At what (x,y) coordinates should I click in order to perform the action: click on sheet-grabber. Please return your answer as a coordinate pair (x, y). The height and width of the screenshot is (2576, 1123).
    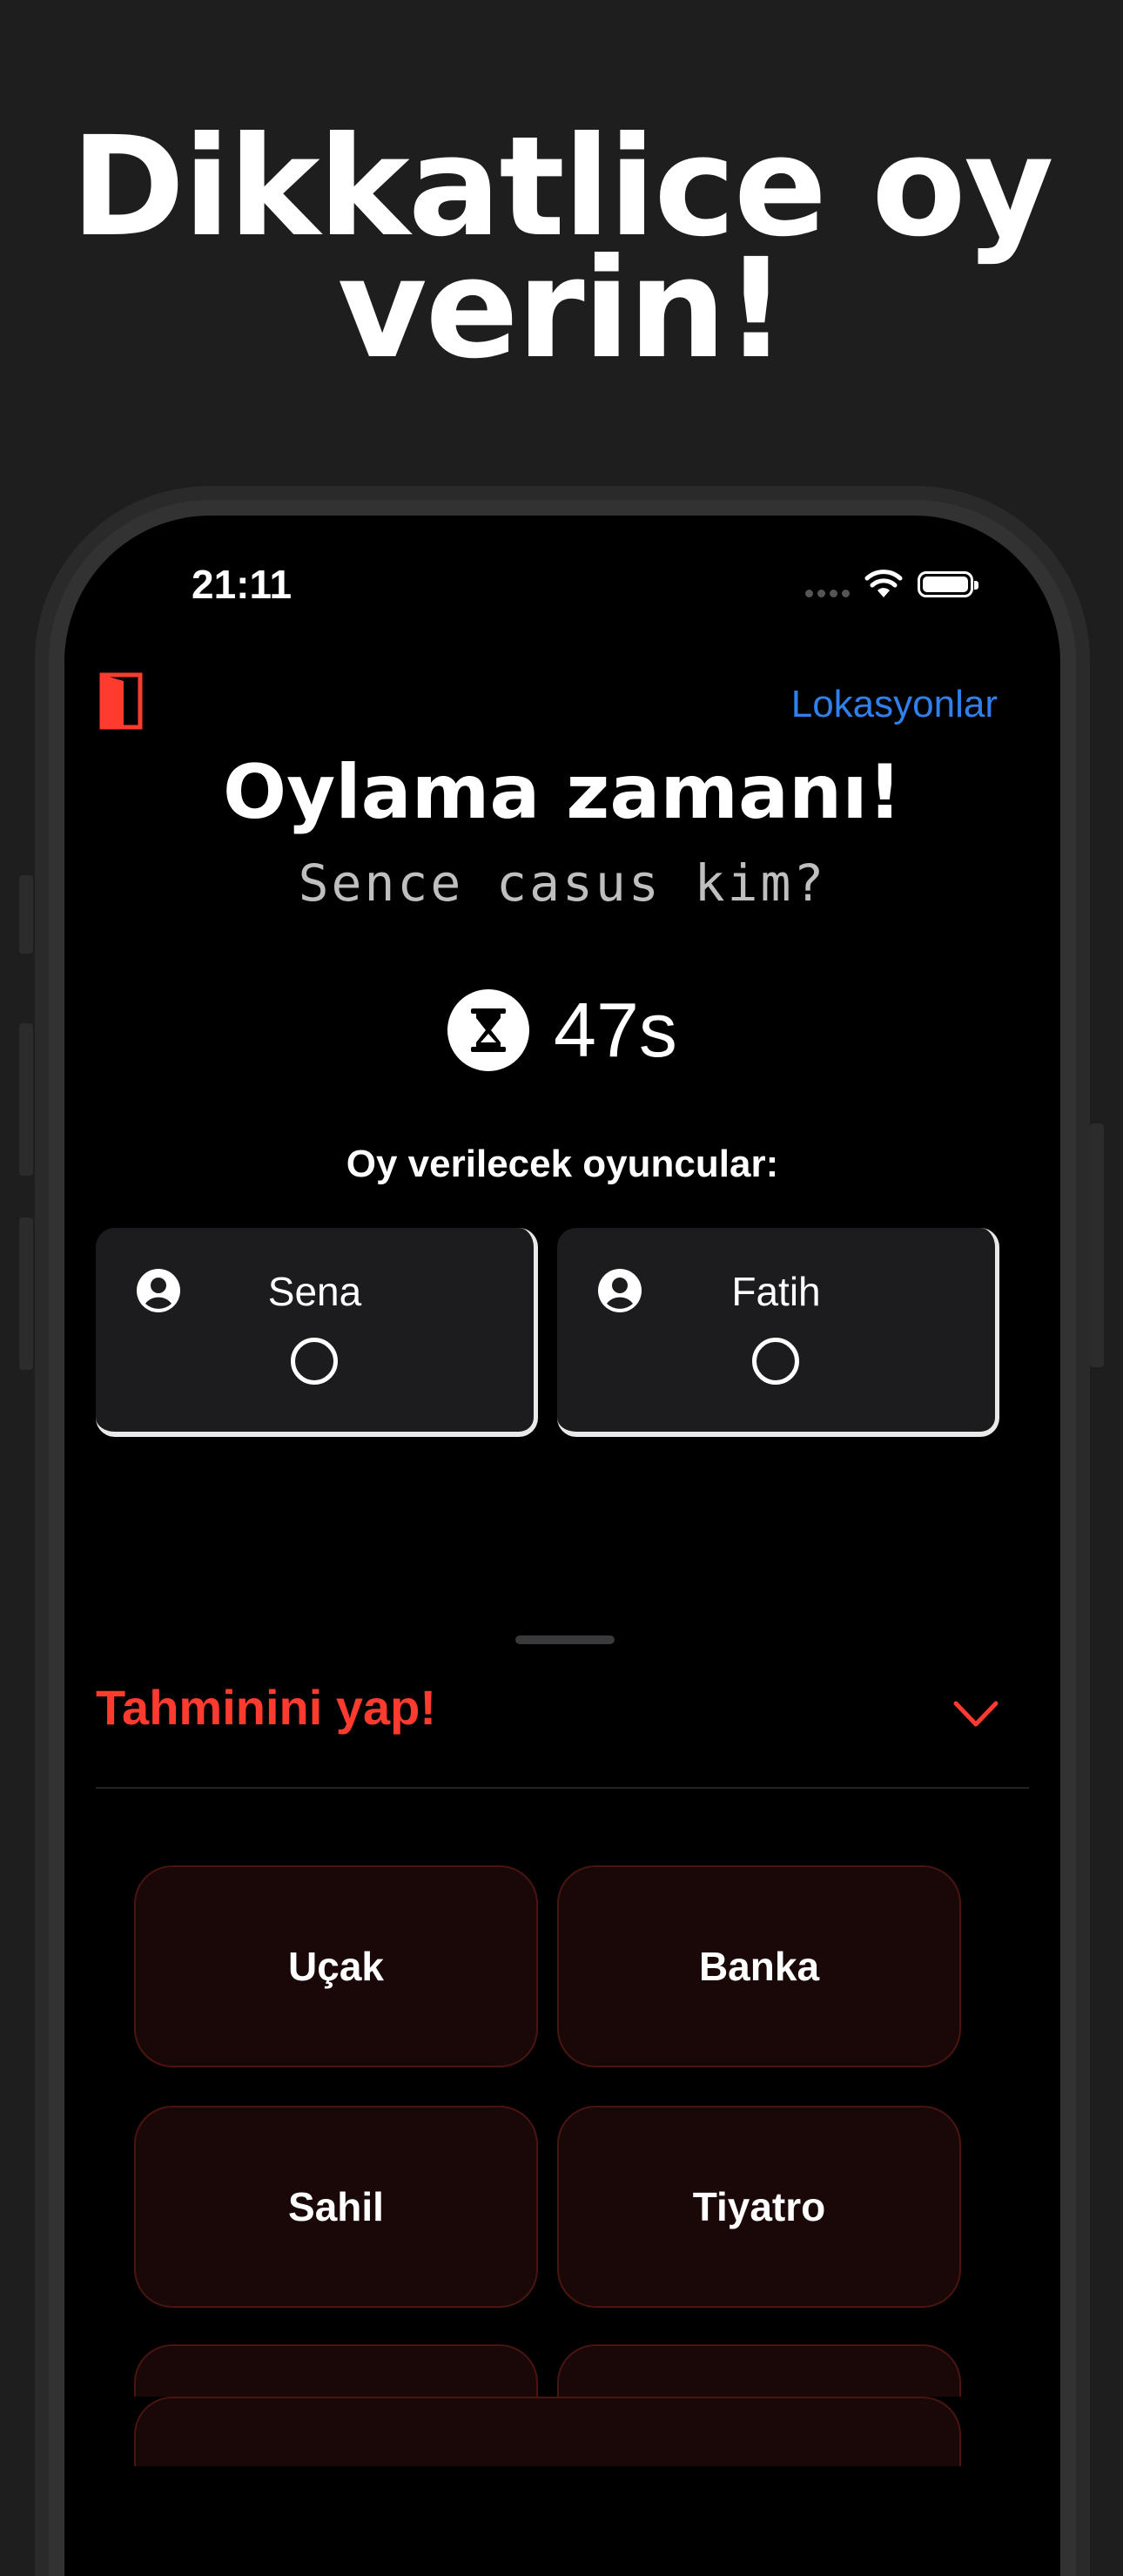
    Looking at the image, I should click on (565, 1639).